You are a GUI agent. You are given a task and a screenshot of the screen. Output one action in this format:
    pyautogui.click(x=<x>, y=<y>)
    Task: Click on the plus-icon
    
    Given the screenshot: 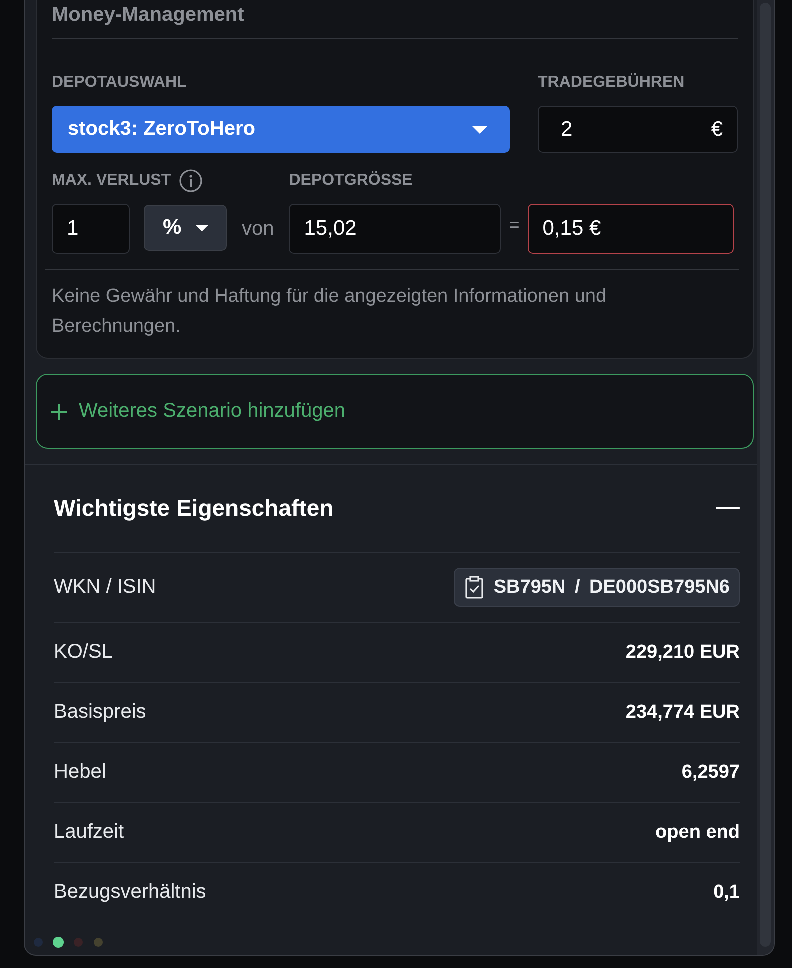 What is the action you would take?
    pyautogui.click(x=59, y=412)
    